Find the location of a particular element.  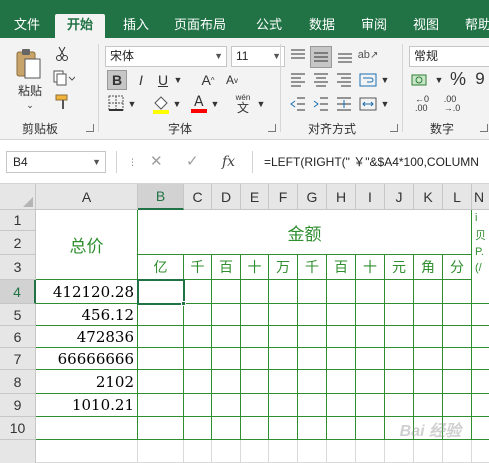

comma-style-button: 9 is located at coordinates (480, 79).